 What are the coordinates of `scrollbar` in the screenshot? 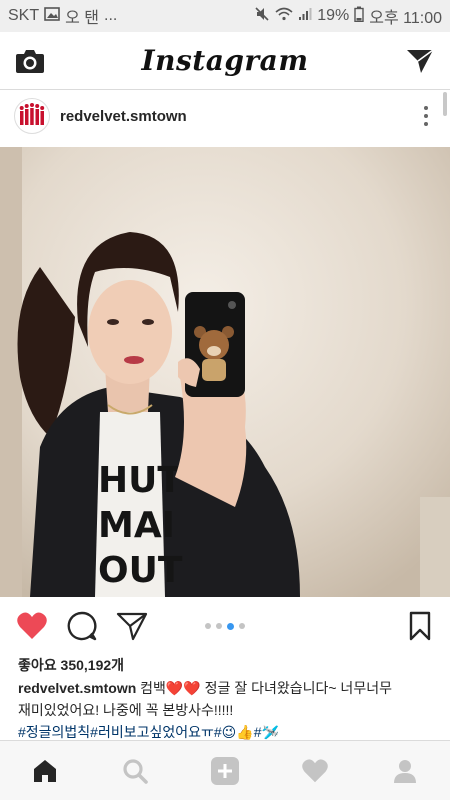 It's located at (445, 104).